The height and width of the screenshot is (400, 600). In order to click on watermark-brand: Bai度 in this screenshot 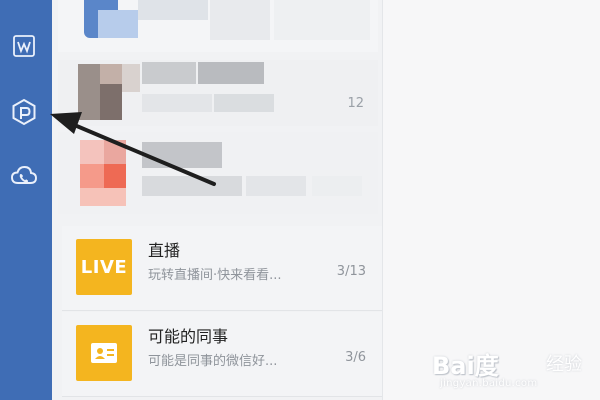, I will do `click(465, 366)`.